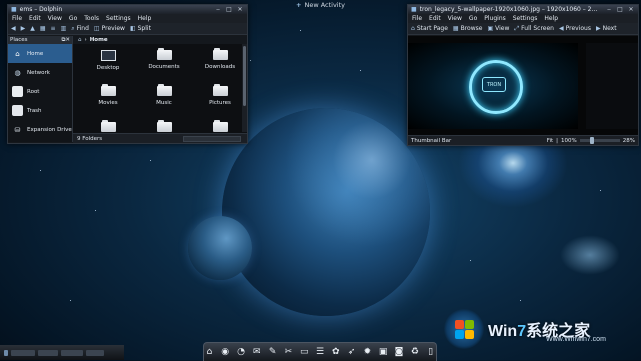 The height and width of the screenshot is (361, 641). Describe the element at coordinates (40, 40) in the screenshot. I see `places-header: Places ⧉ ✕` at that location.